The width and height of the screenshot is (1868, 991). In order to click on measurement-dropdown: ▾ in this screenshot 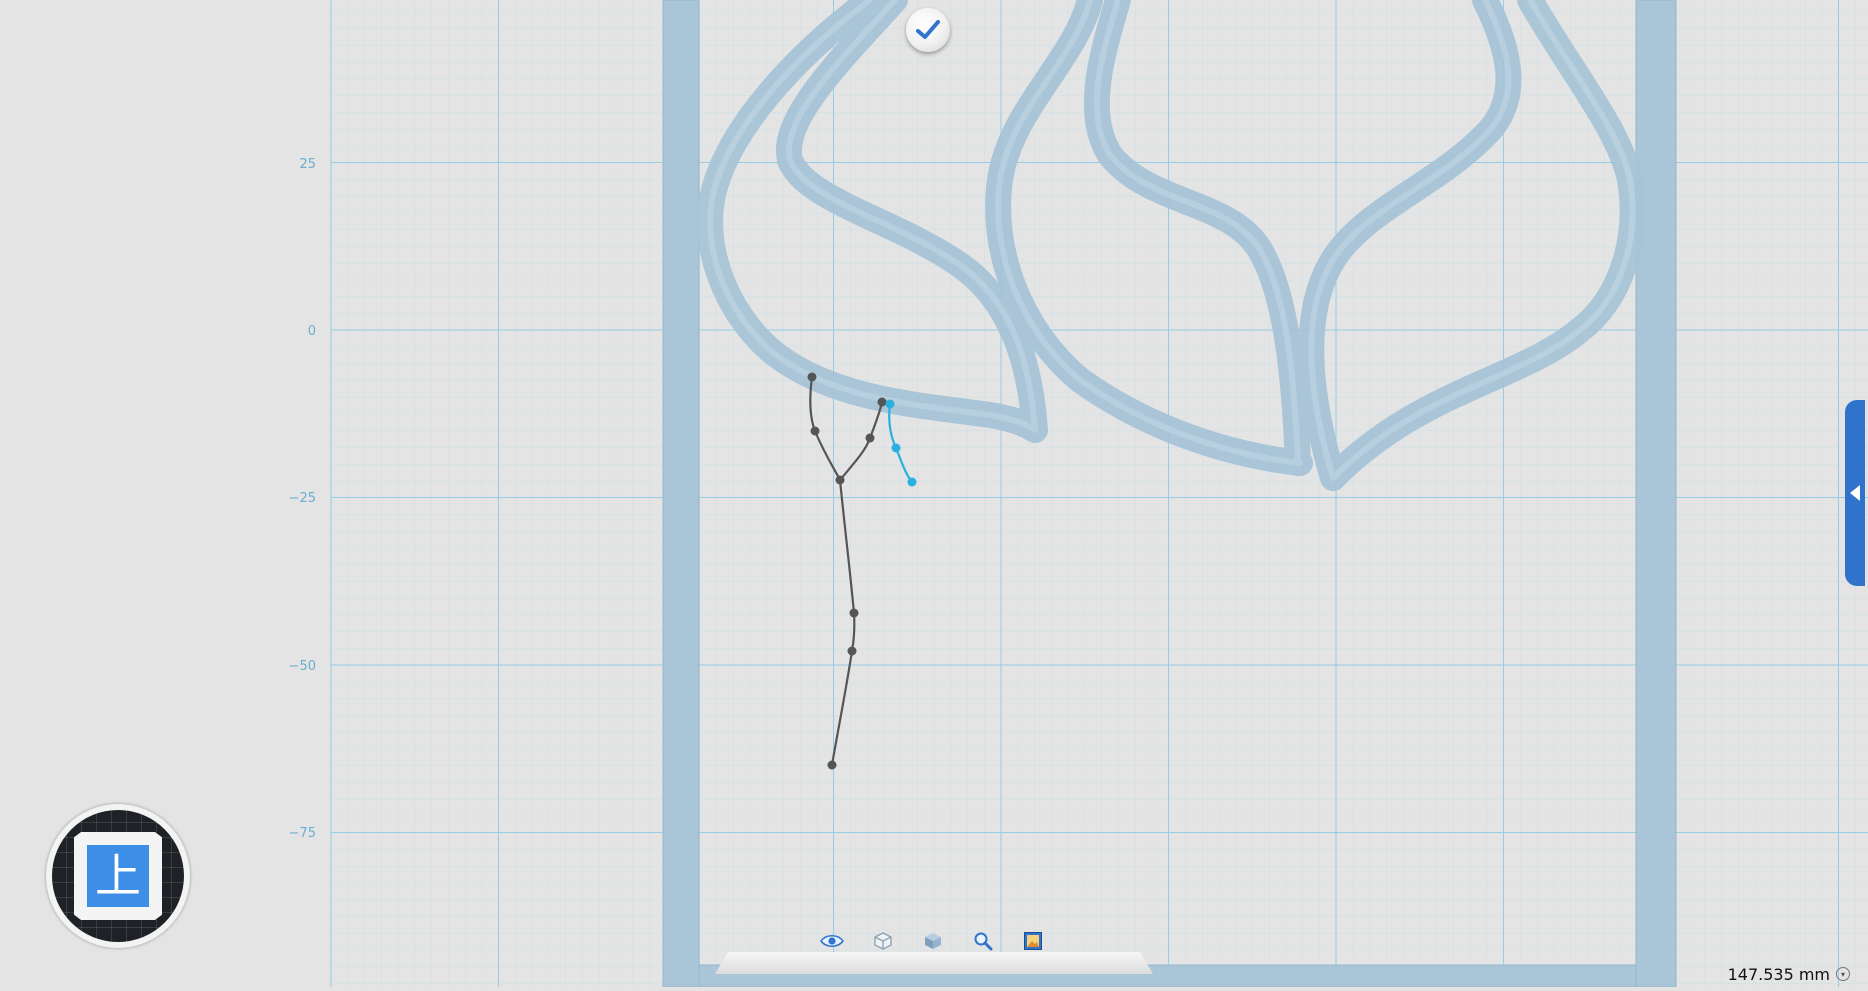, I will do `click(1843, 974)`.